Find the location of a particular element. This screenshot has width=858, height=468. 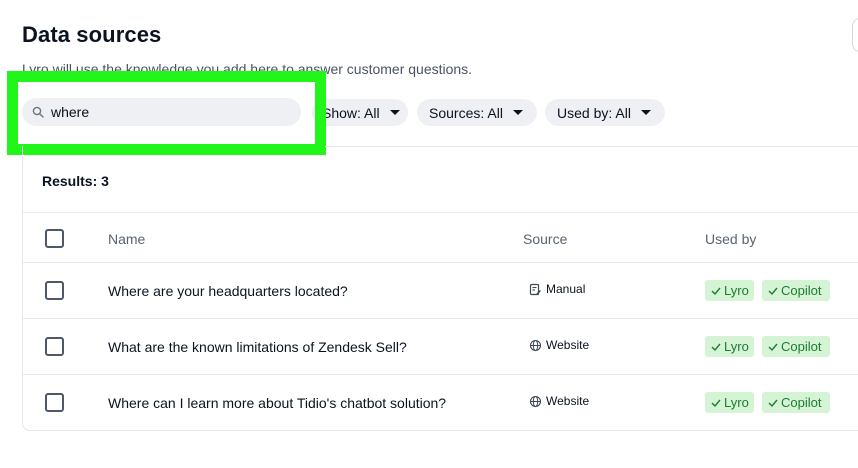

filter-sources-dropdown: Sources: All is located at coordinates (477, 112).